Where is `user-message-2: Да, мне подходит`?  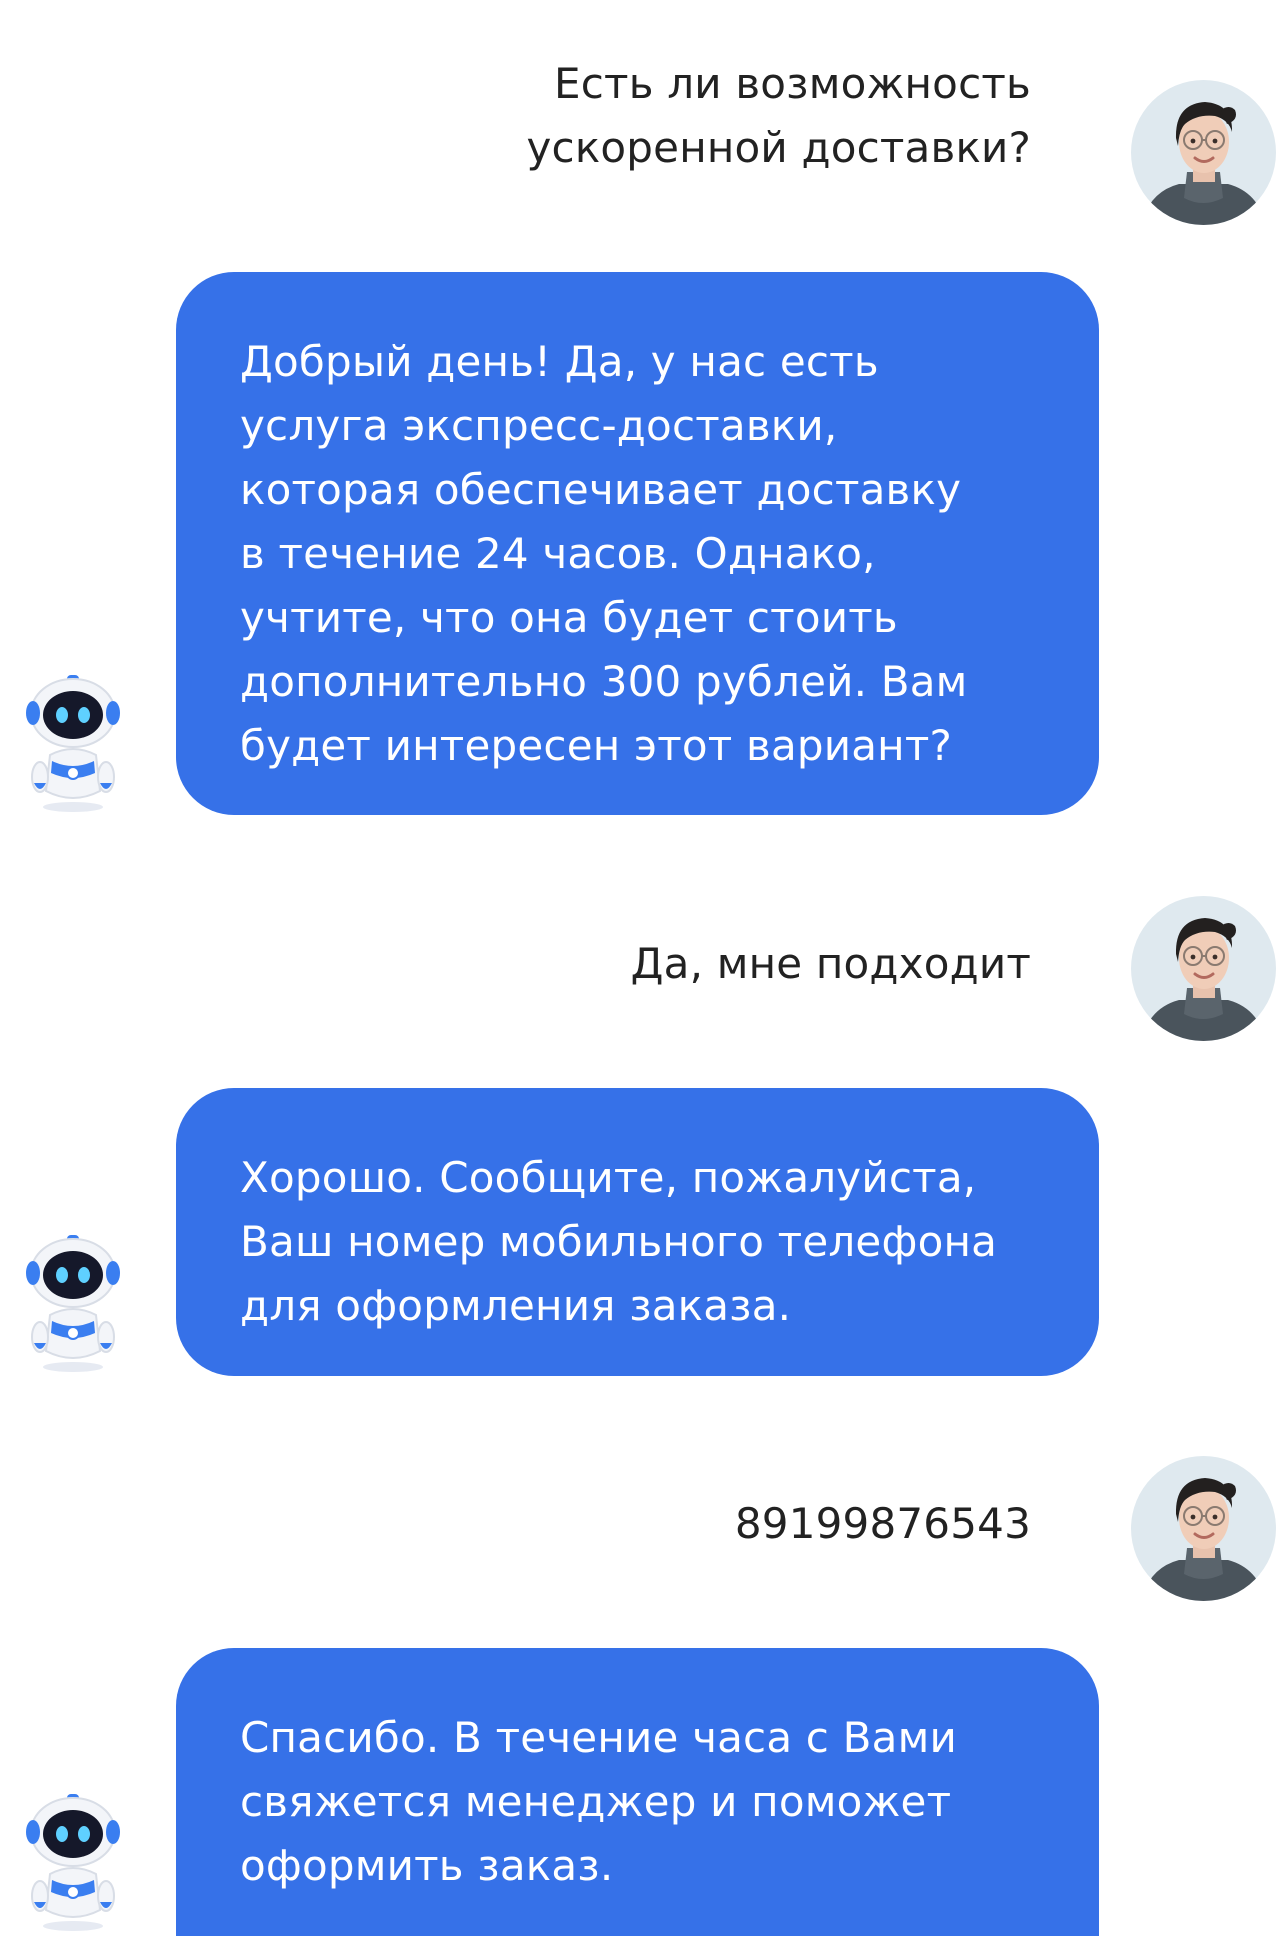
user-message-2: Да, мне подходит is located at coordinates (830, 963).